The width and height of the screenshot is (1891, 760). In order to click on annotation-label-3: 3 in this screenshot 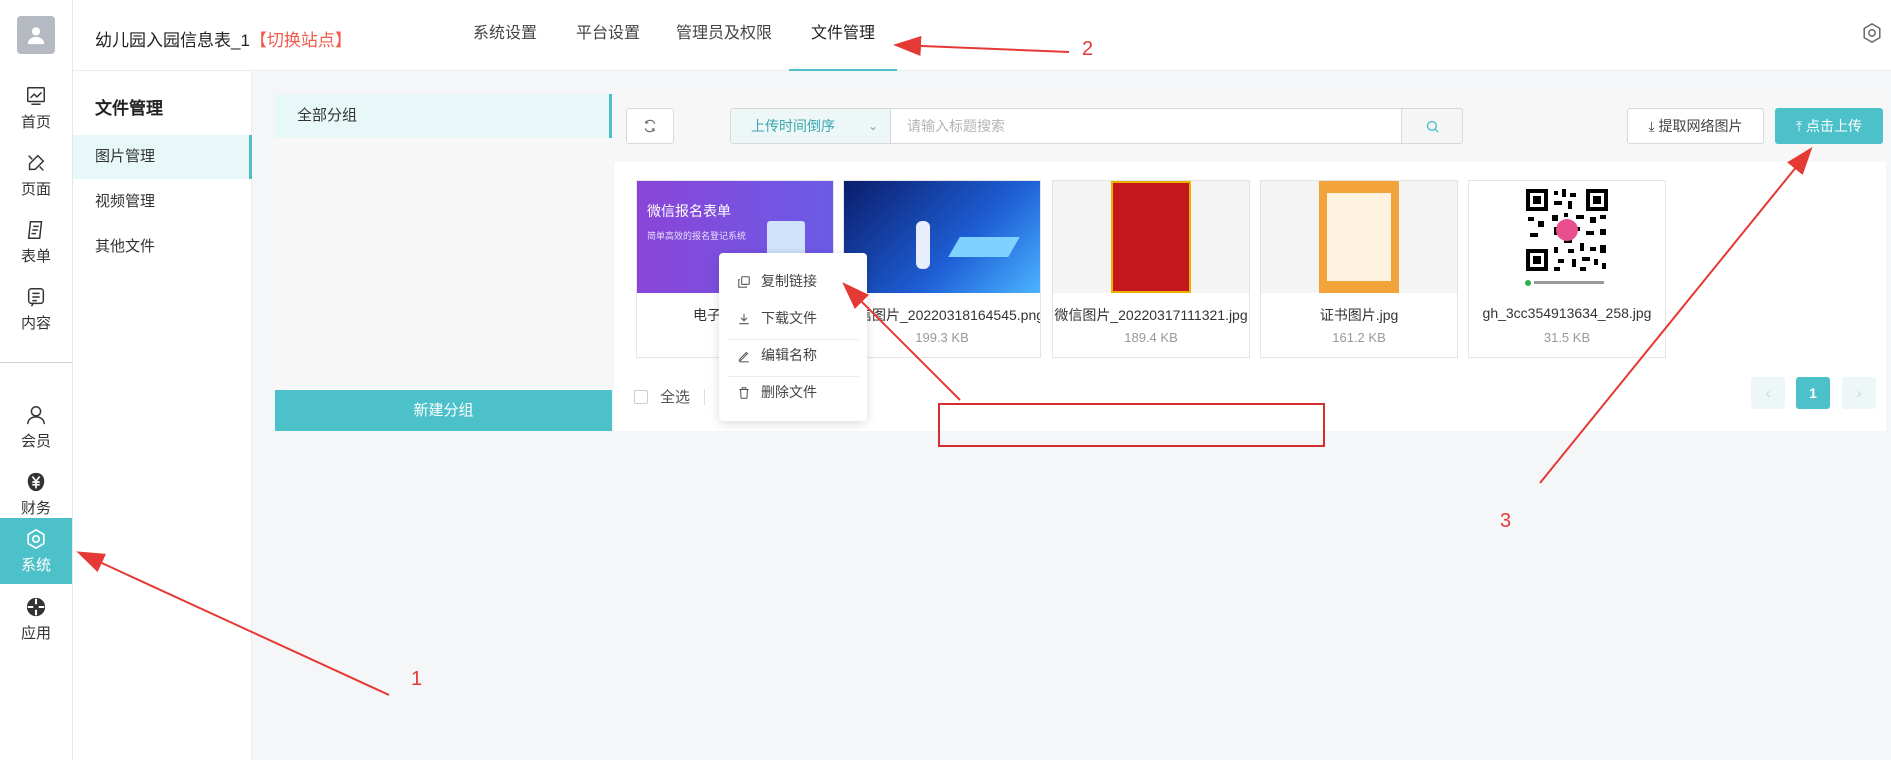, I will do `click(1506, 521)`.